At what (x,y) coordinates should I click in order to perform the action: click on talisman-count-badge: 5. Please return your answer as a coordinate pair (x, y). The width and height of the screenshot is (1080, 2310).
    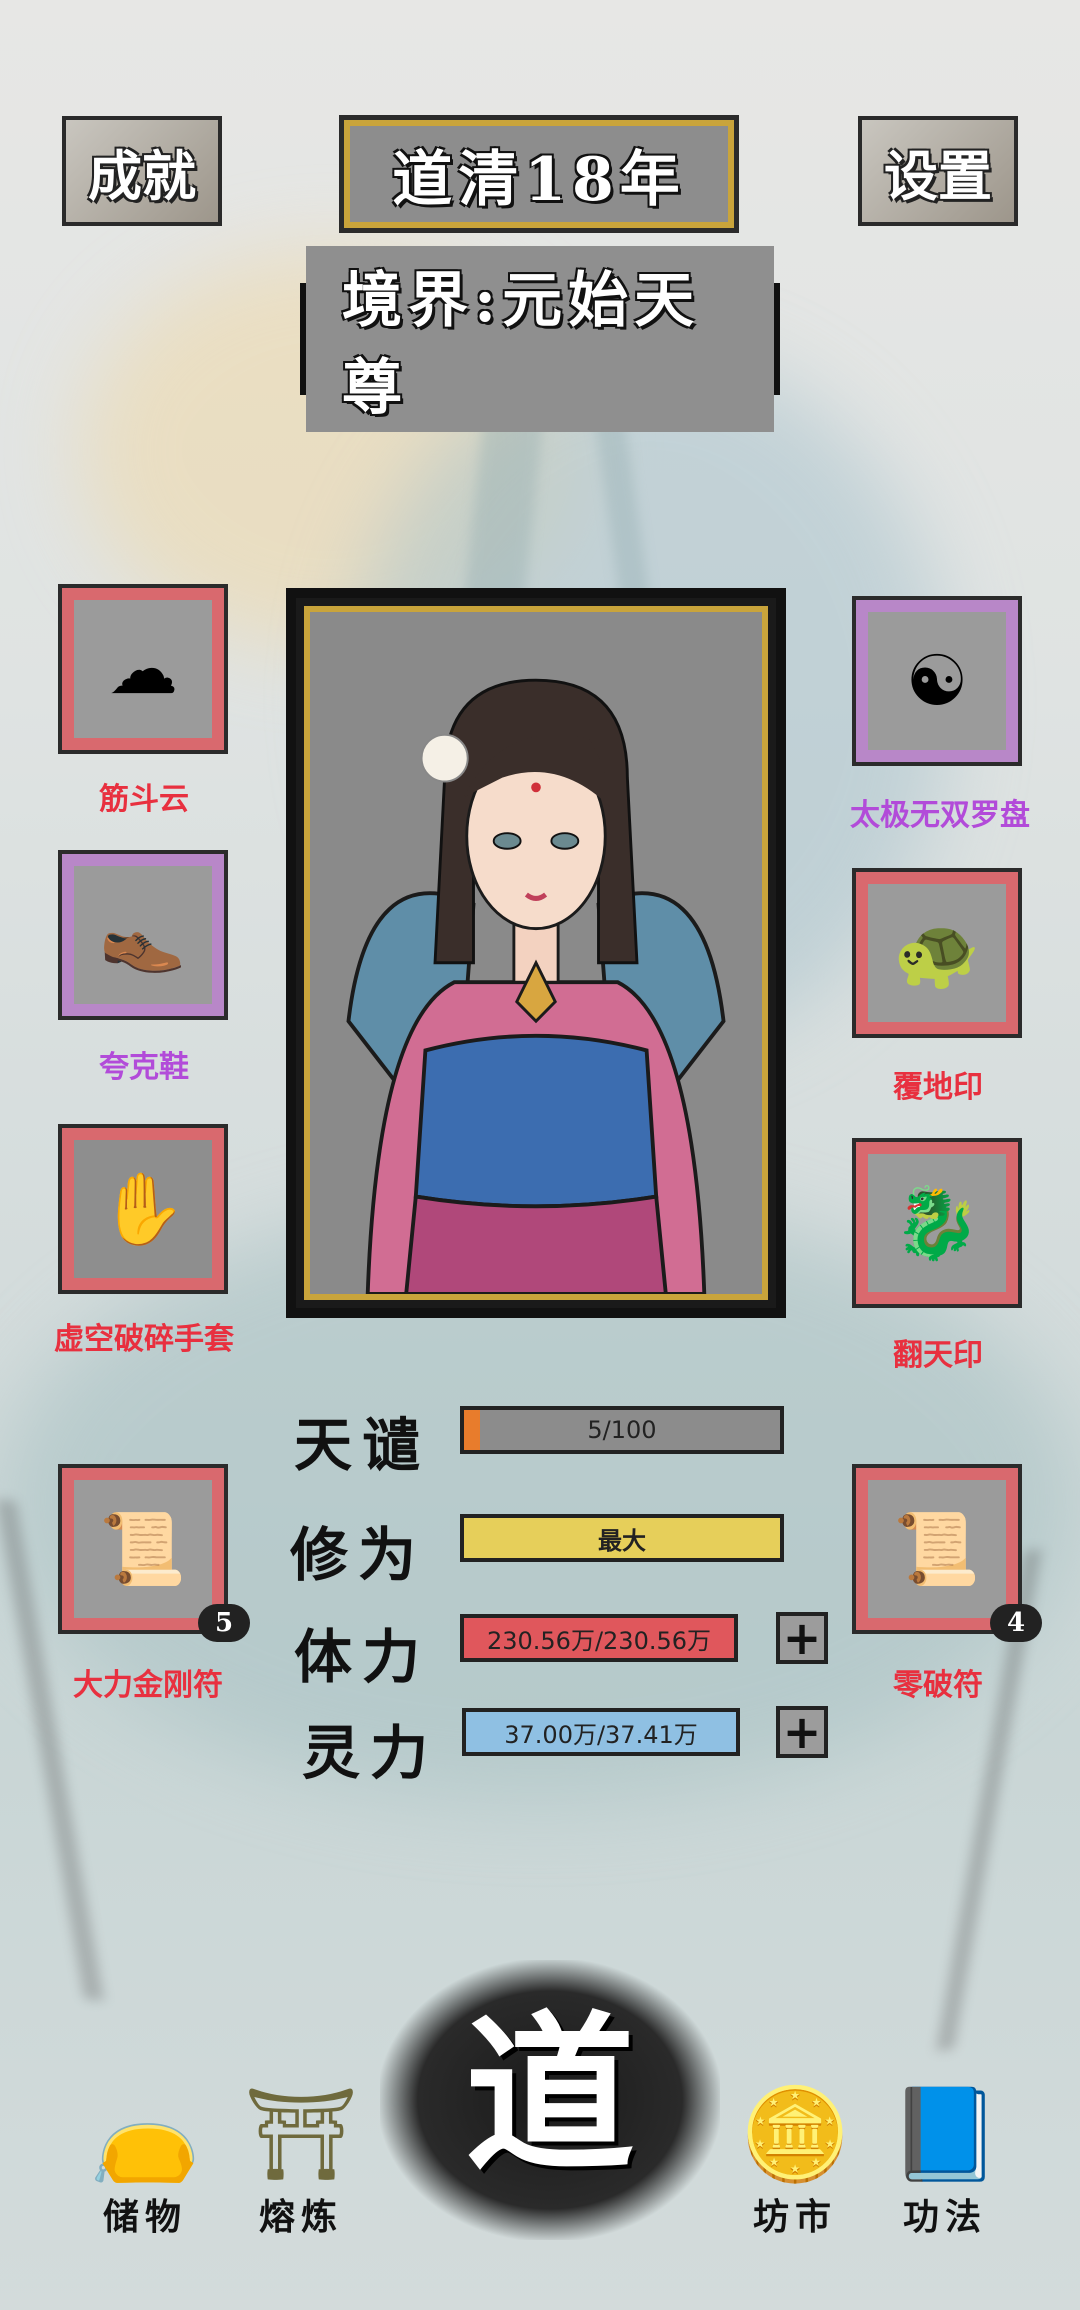
    Looking at the image, I should click on (224, 1623).